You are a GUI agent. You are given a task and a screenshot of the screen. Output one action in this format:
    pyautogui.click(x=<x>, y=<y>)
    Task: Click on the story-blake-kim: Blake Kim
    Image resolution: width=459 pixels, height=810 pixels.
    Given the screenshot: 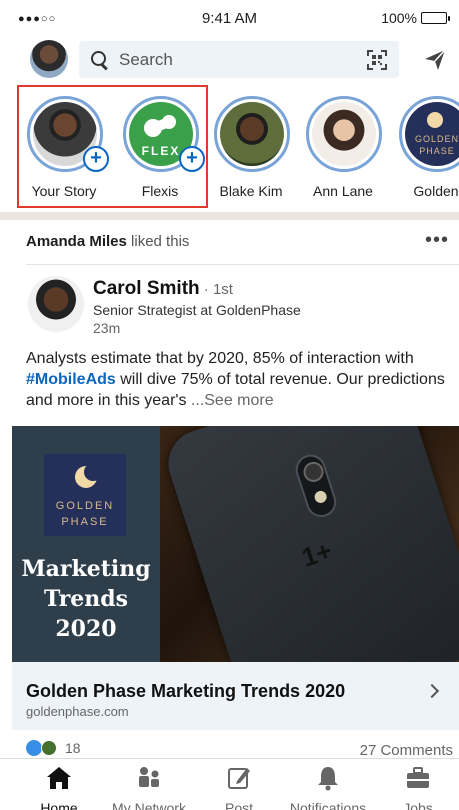 What is the action you would take?
    pyautogui.click(x=251, y=149)
    